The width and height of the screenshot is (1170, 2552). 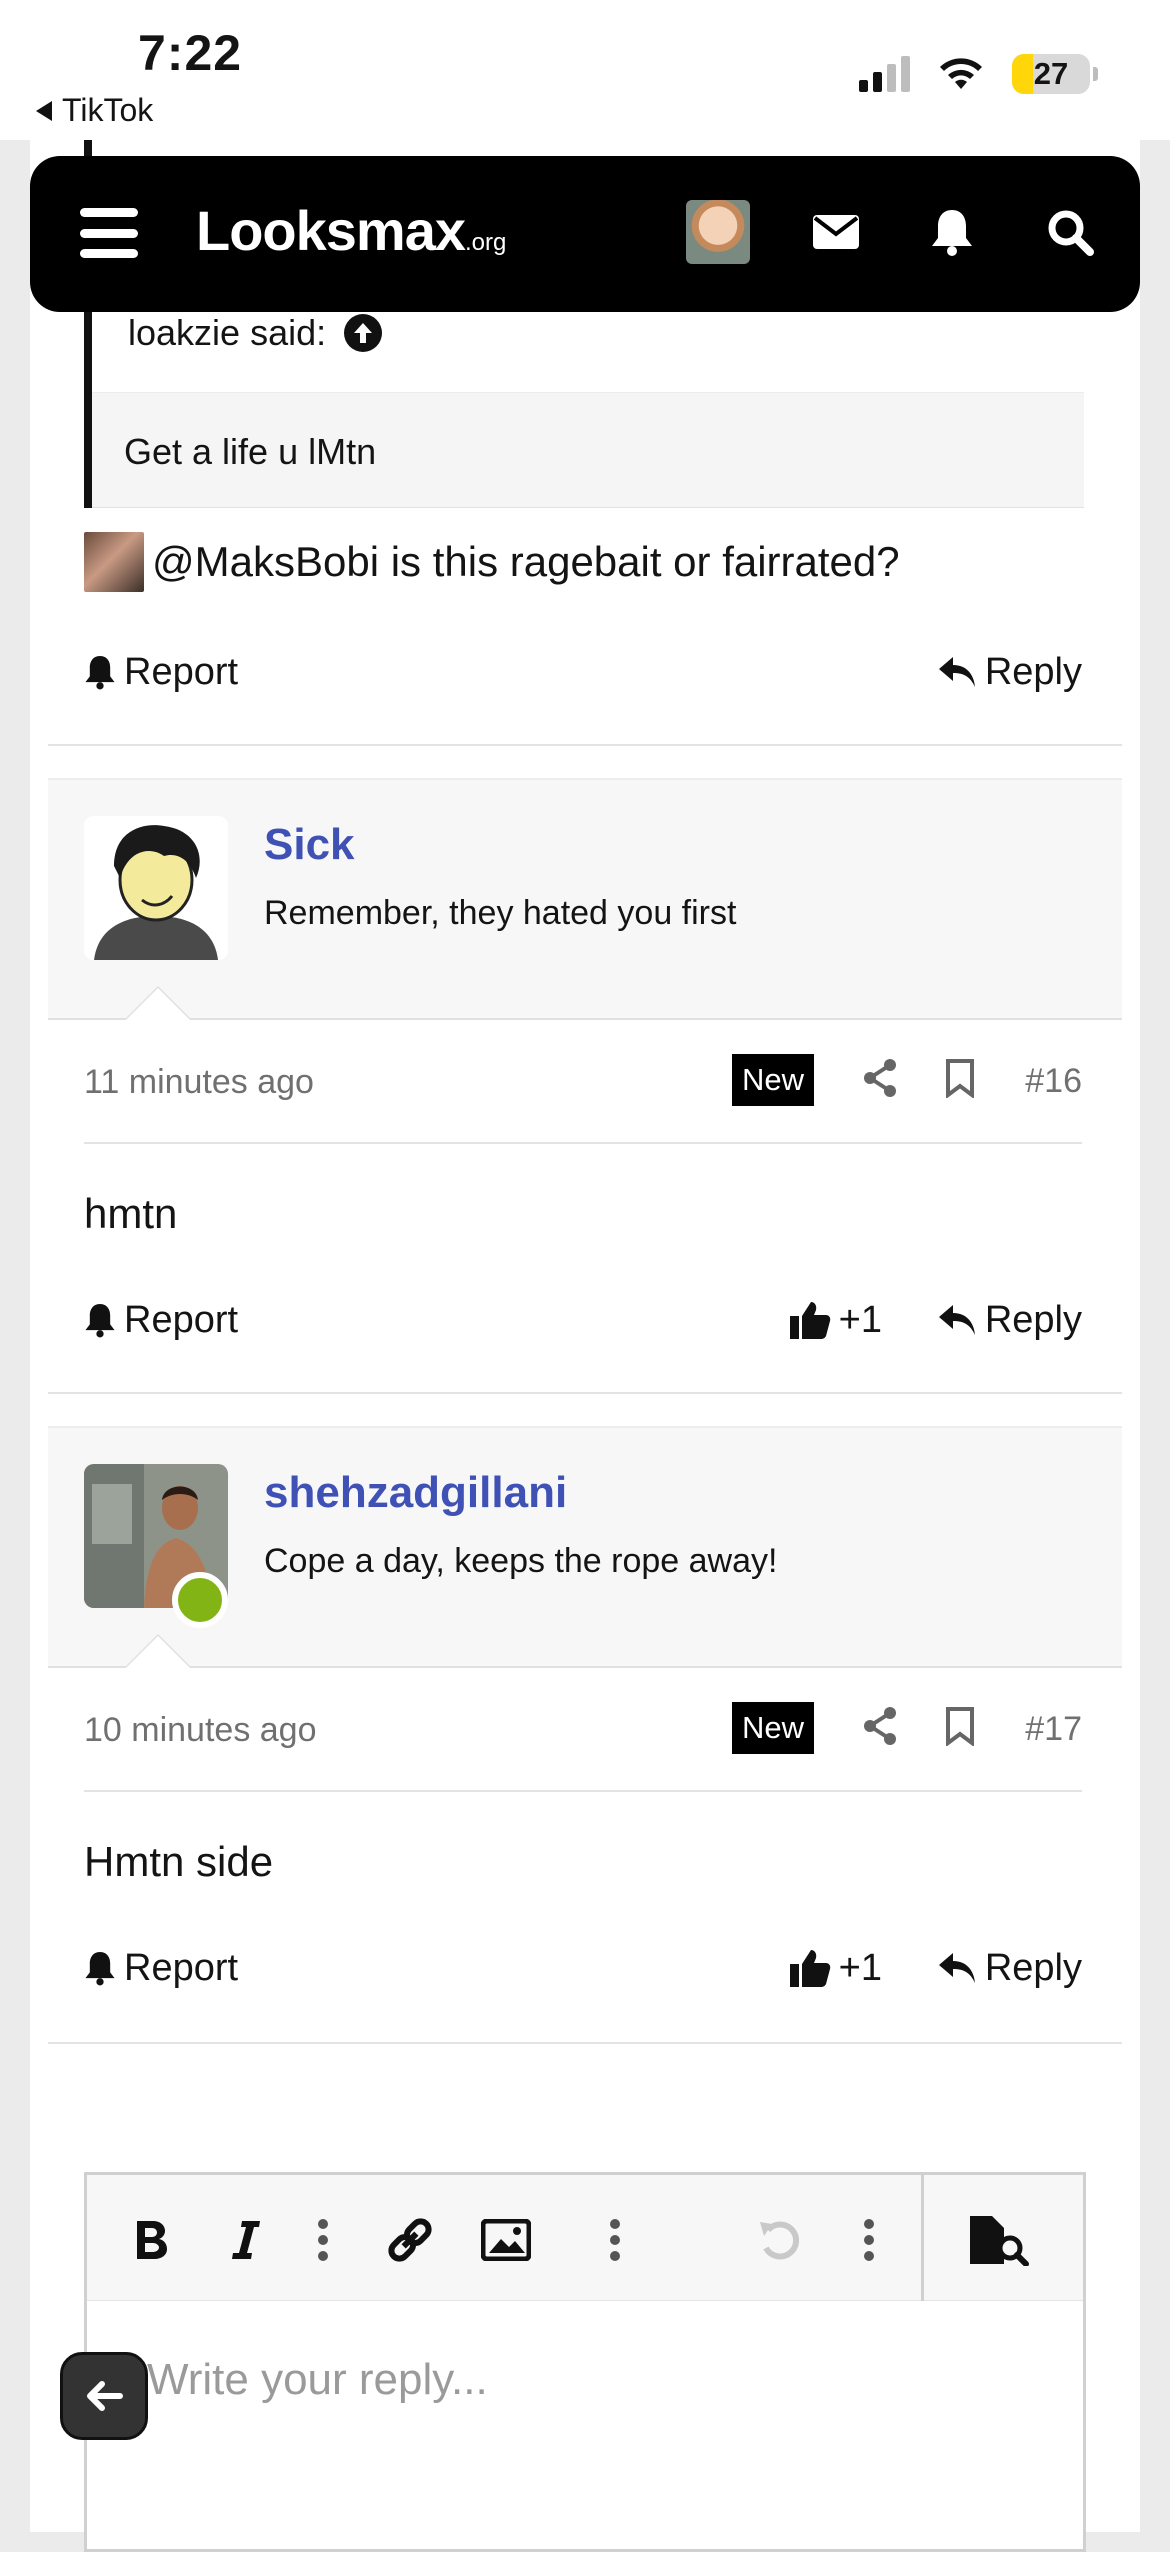 I want to click on undo-icon, so click(x=780, y=2240).